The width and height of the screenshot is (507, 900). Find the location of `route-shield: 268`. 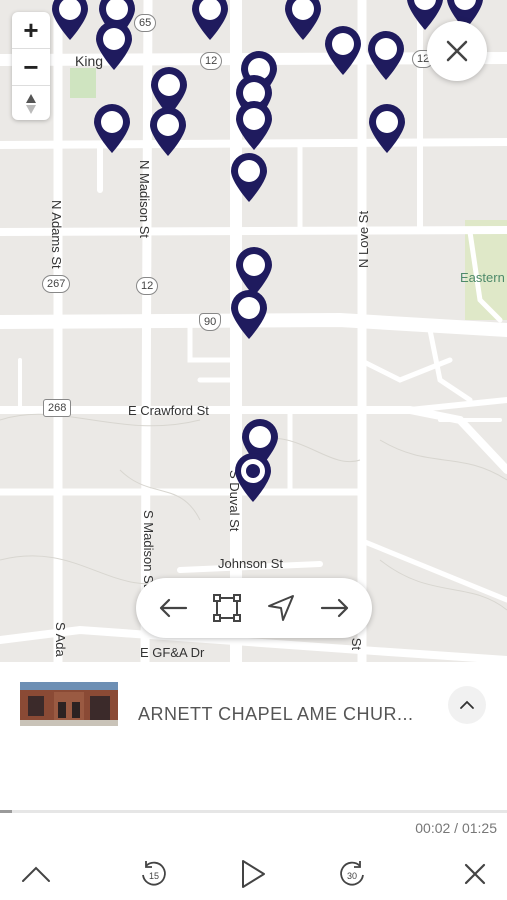

route-shield: 268 is located at coordinates (57, 408).